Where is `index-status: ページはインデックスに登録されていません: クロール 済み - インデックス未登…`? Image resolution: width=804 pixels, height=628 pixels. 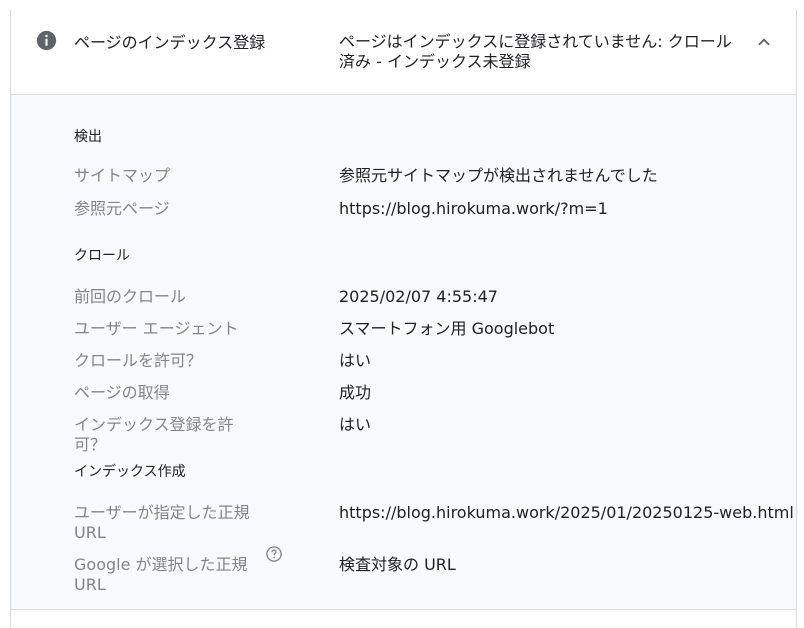 index-status: ページはインデックスに登録されていません: クロール 済み - インデックス未登… is located at coordinates (541, 52).